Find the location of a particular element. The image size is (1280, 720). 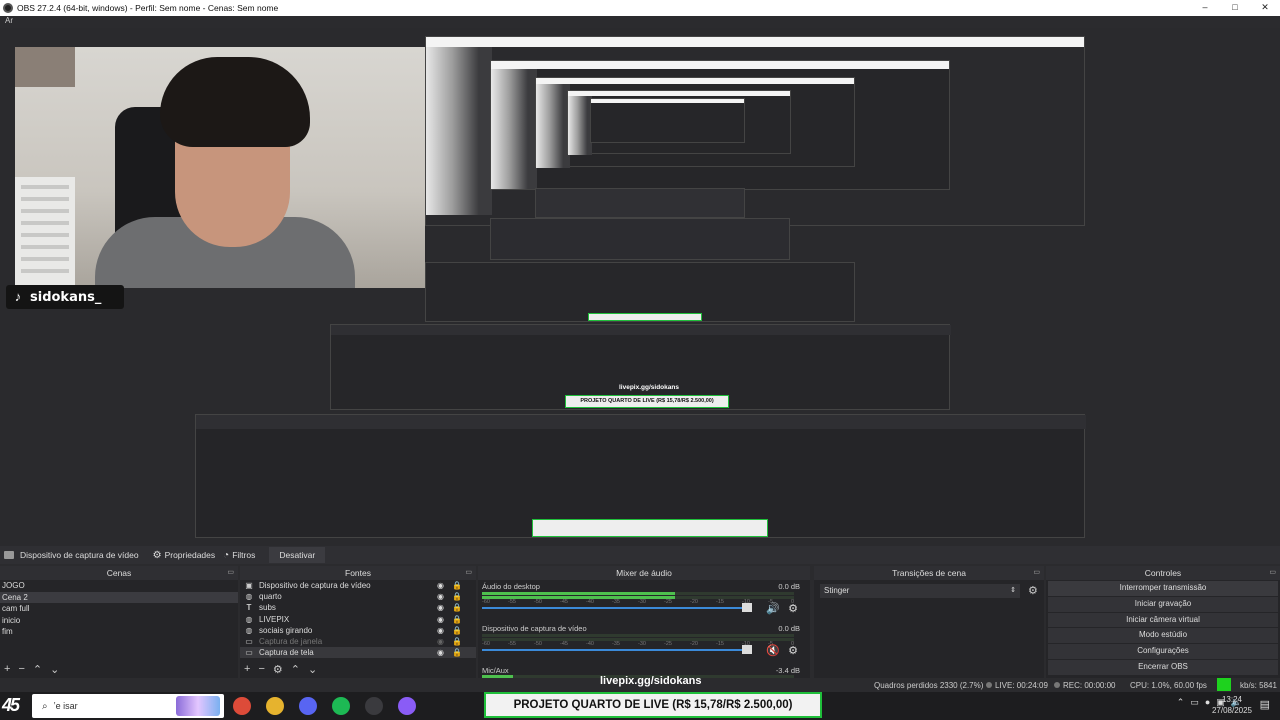

meter-tick-label: -60 is located at coordinates (486, 602).